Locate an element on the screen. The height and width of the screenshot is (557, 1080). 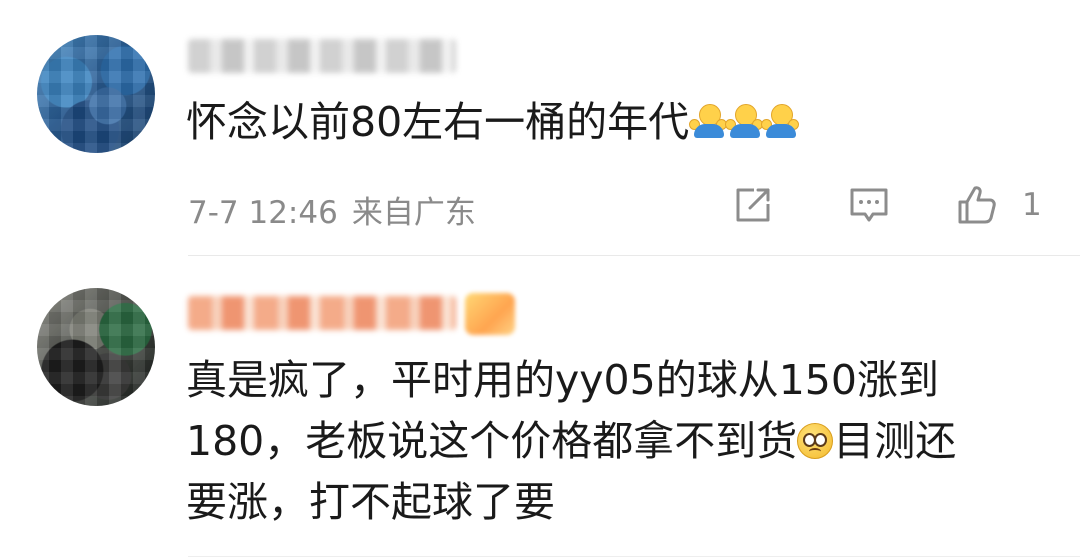
comment-meta: 7-7 12:46 来自广东 is located at coordinates (332, 209).